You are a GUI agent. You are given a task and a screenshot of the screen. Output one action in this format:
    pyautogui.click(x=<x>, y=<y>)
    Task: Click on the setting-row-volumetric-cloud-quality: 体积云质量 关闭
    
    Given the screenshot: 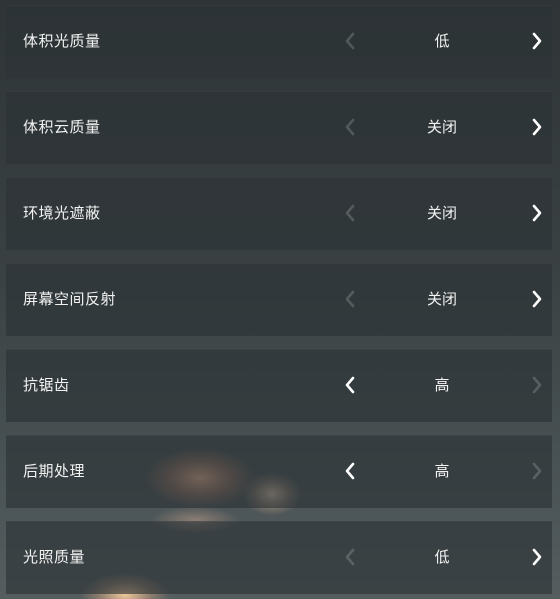 What is the action you would take?
    pyautogui.click(x=279, y=127)
    